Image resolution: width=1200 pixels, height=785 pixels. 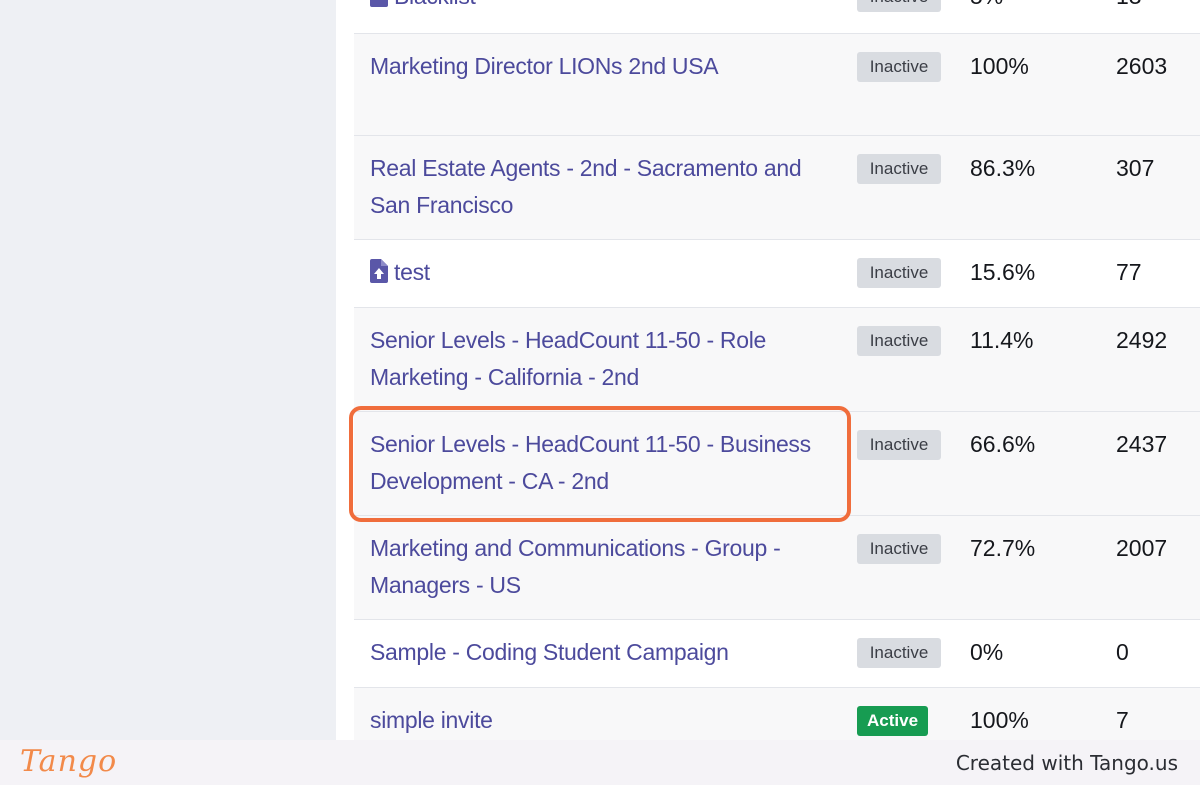 What do you see at coordinates (600, 762) in the screenshot?
I see `footer: Tango Created with Tango.us` at bounding box center [600, 762].